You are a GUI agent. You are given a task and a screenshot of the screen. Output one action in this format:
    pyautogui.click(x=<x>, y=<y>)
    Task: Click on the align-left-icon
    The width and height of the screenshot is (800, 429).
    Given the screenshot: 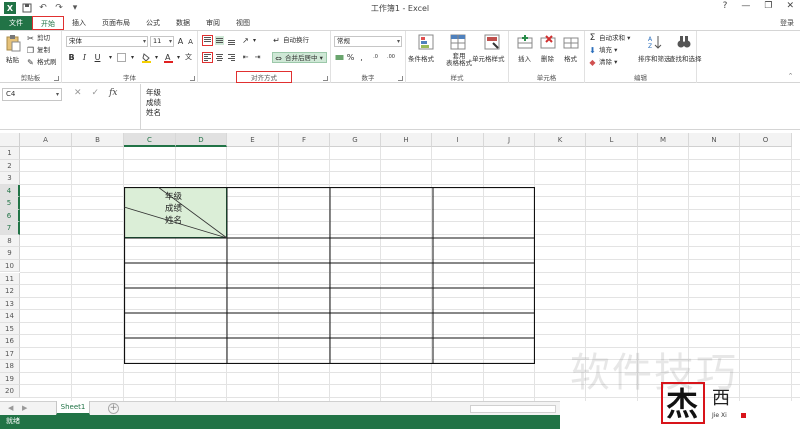 What is the action you would take?
    pyautogui.click(x=207, y=57)
    